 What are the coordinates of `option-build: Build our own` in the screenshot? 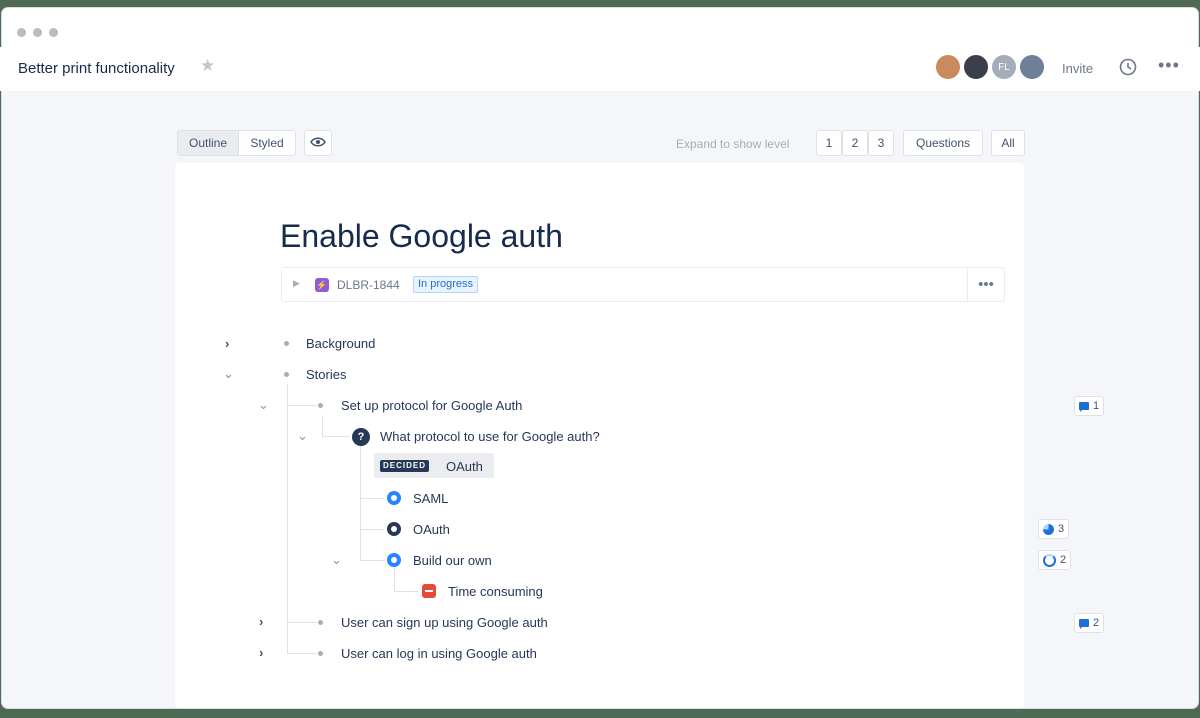 It's located at (452, 560).